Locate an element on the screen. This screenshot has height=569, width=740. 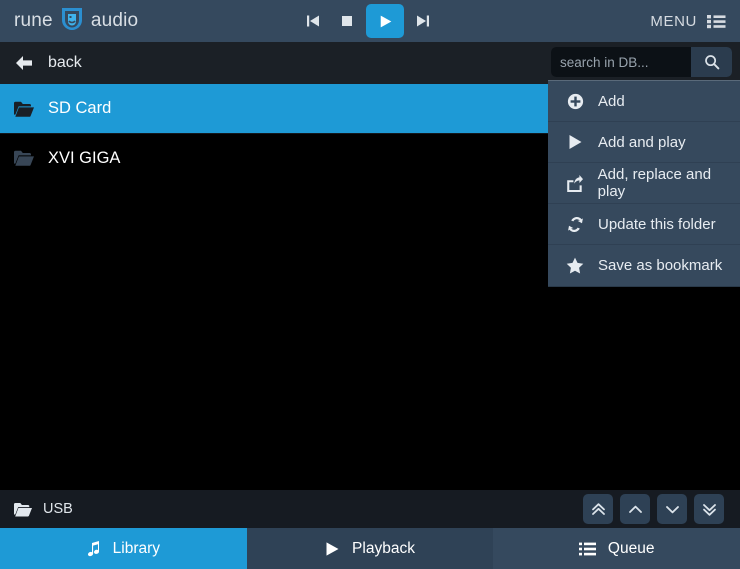
tab-playback: Playback is located at coordinates (370, 548).